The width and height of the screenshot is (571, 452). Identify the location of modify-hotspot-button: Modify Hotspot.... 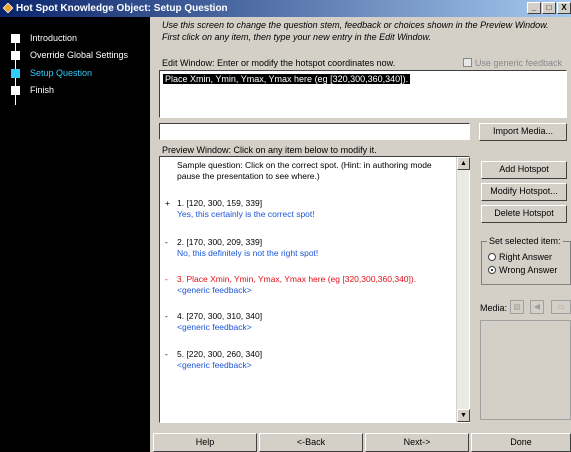
(524, 192).